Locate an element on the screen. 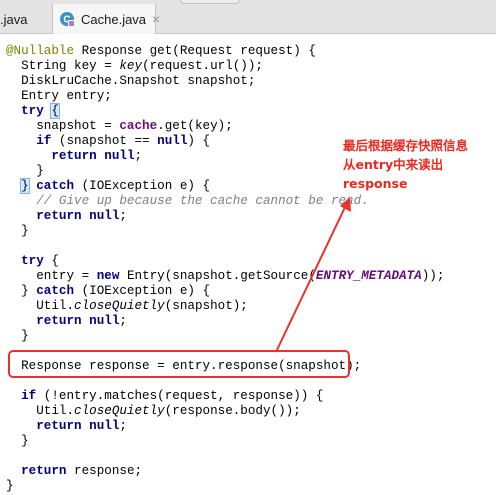 This screenshot has height=495, width=496. field-token: cache is located at coordinates (138, 126).